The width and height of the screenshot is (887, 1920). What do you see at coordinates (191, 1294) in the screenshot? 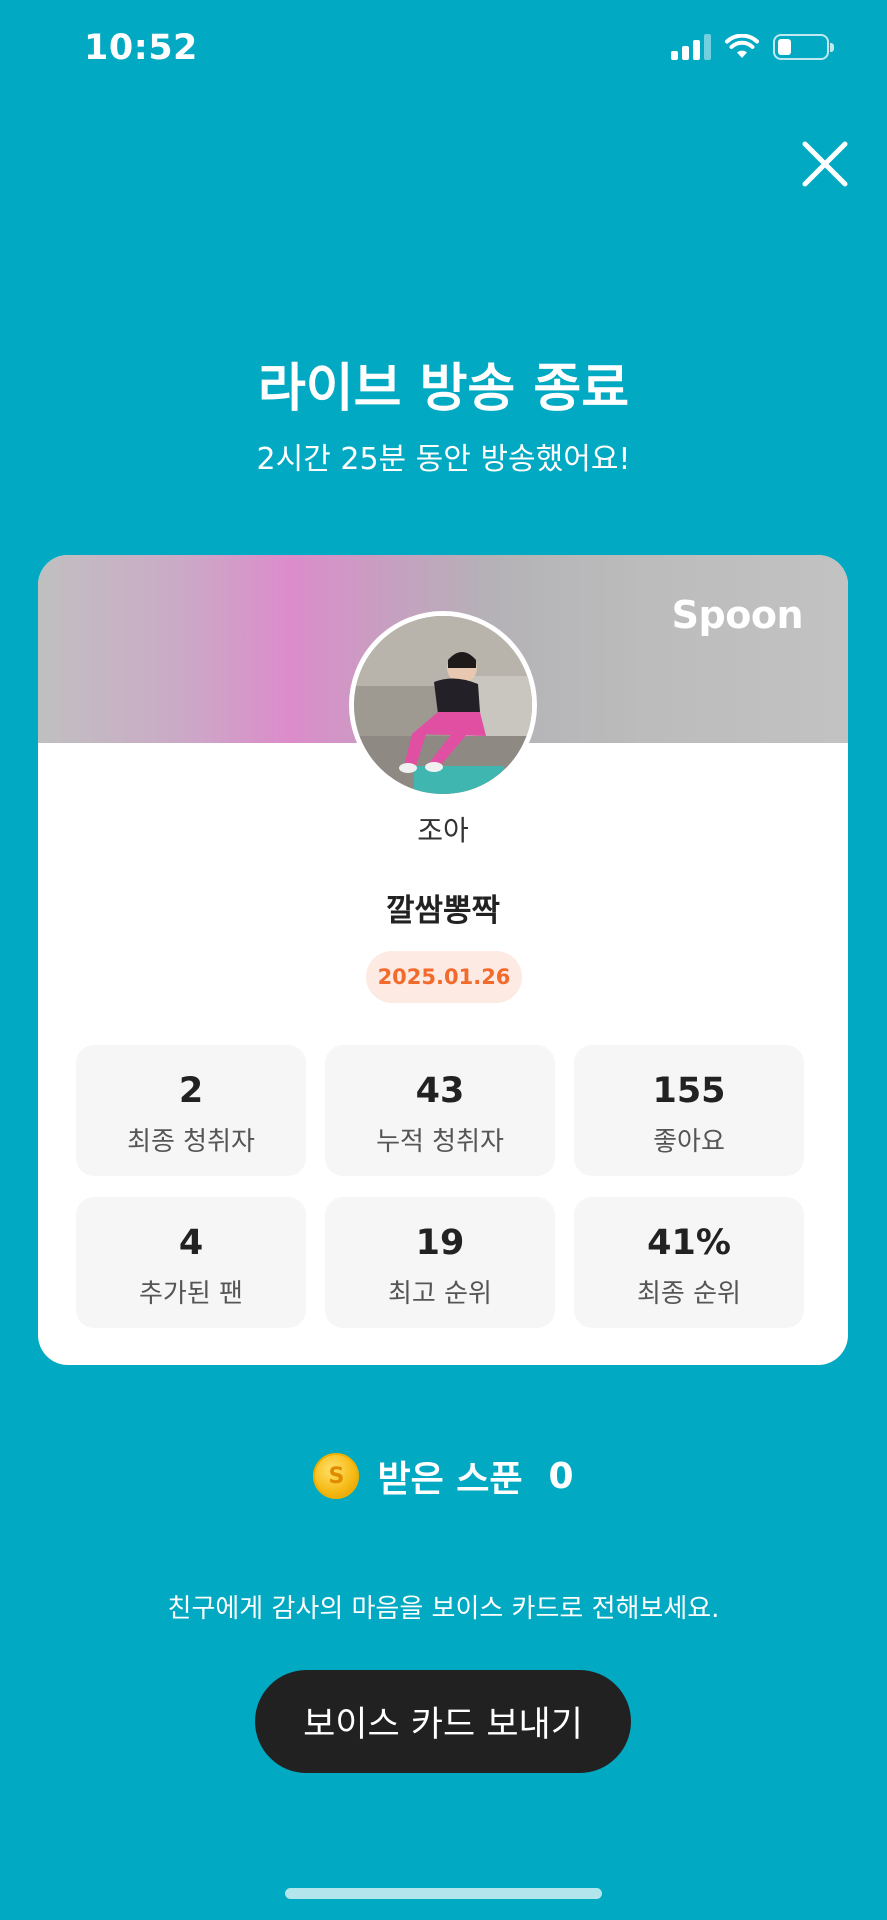
I see `stat-label: 추가된 팬` at bounding box center [191, 1294].